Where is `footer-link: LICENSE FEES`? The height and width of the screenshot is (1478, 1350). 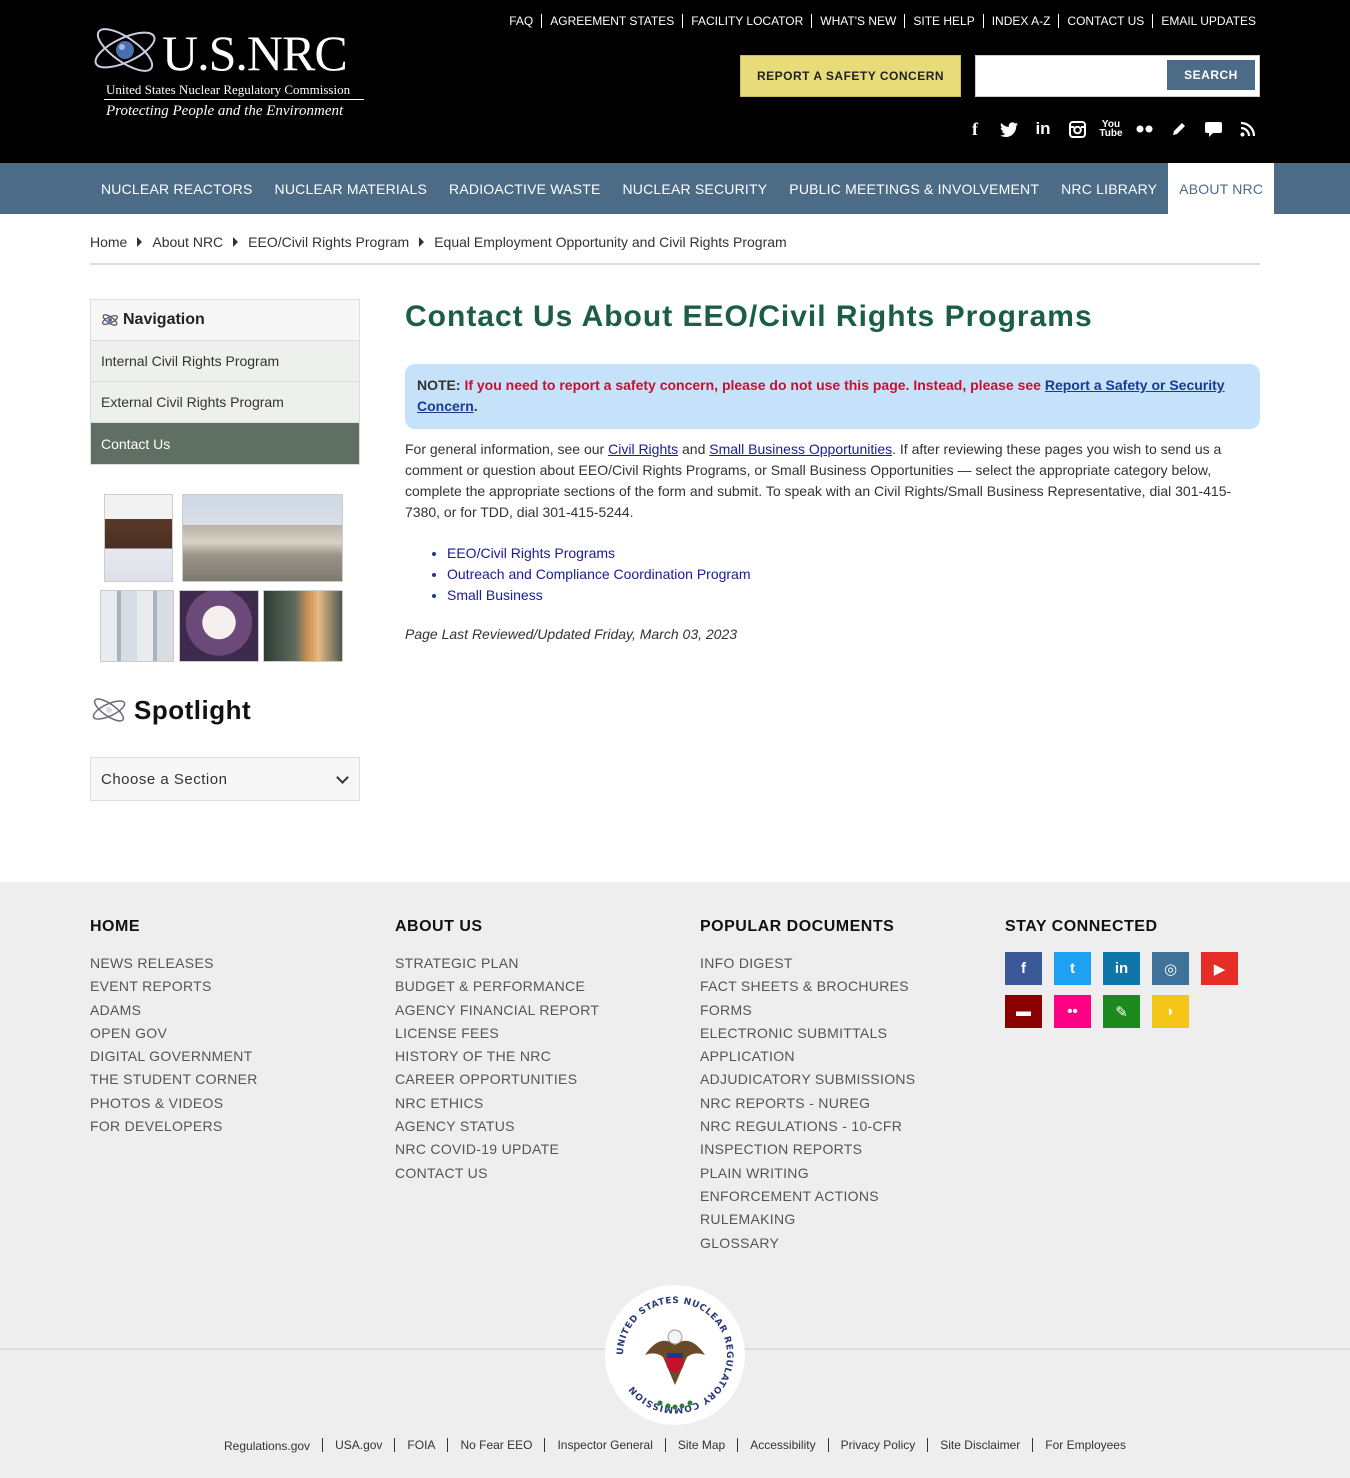 footer-link: LICENSE FEES is located at coordinates (497, 1033).